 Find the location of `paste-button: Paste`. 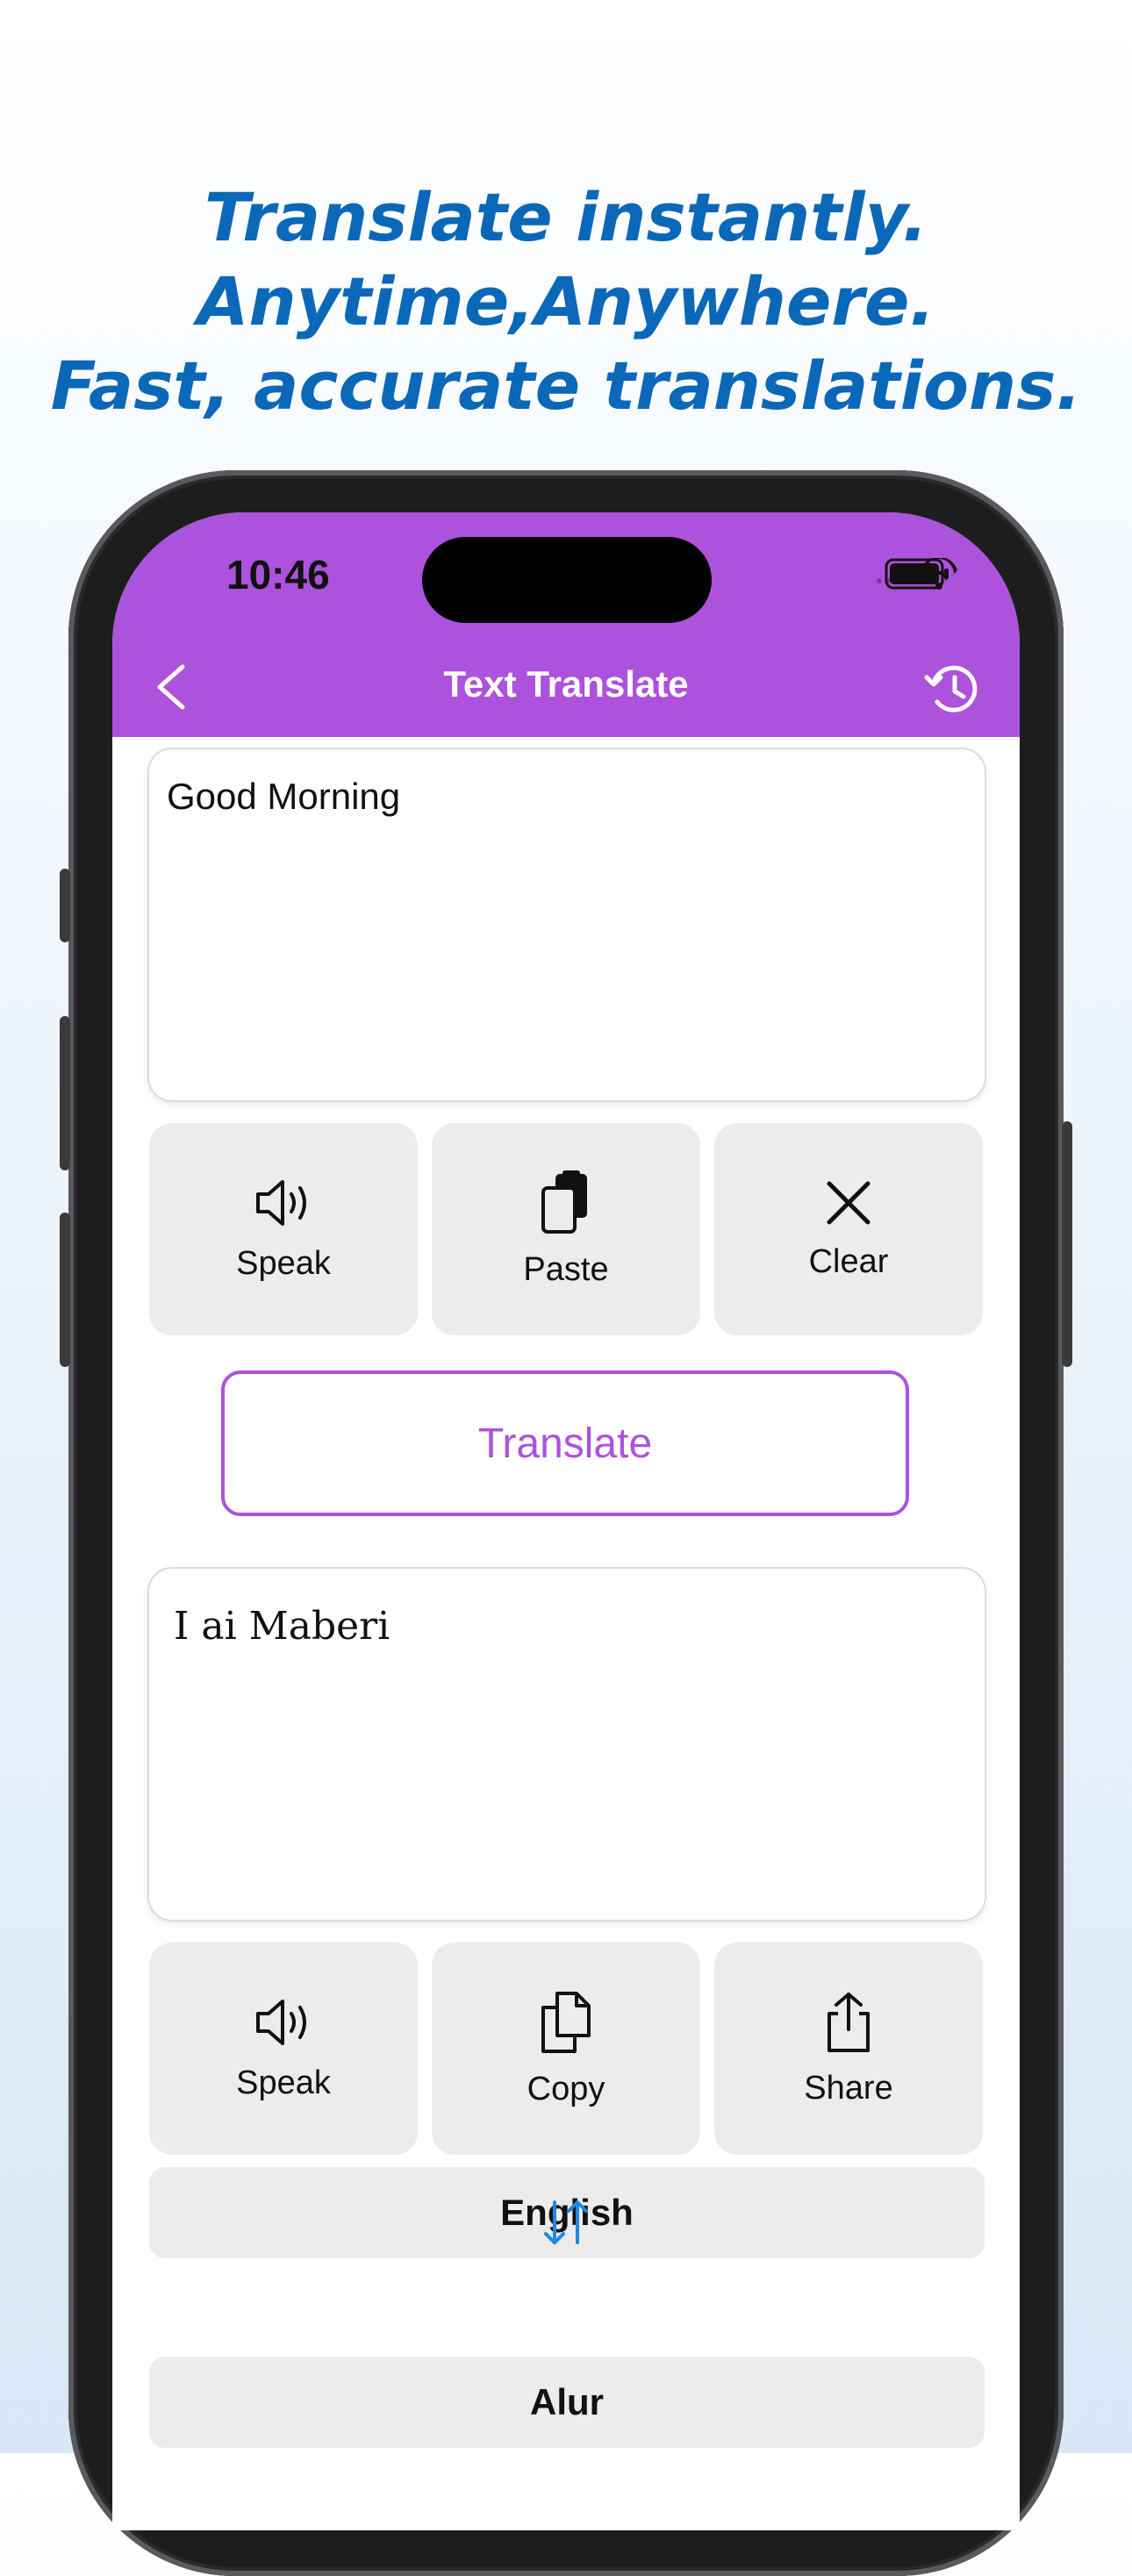

paste-button: Paste is located at coordinates (566, 1229).